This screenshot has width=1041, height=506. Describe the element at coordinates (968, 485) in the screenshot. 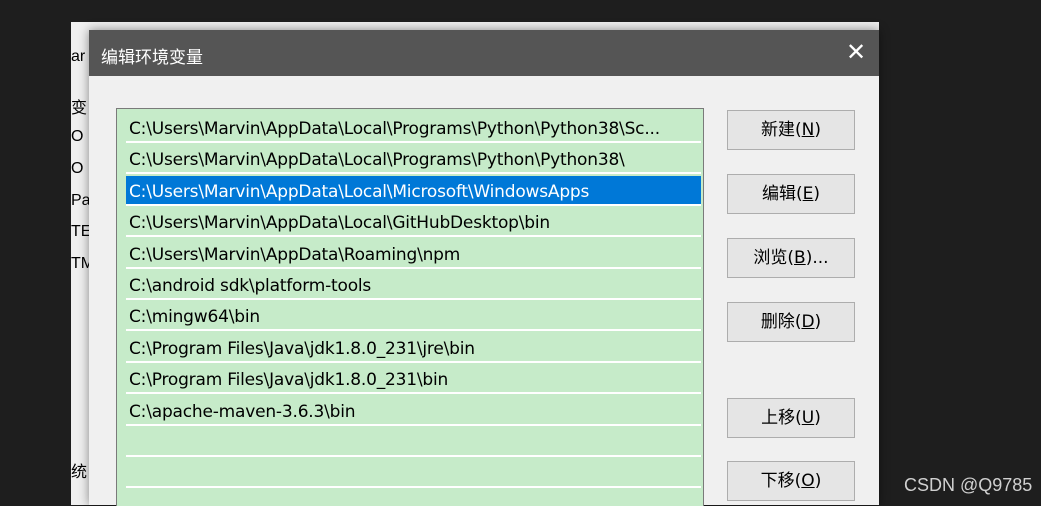

I see `watermark: CSDN @Q9785` at that location.